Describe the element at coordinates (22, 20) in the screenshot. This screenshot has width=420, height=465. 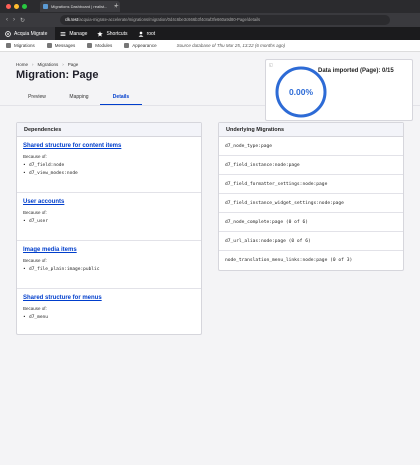
I see `reload-button: ↻` at that location.